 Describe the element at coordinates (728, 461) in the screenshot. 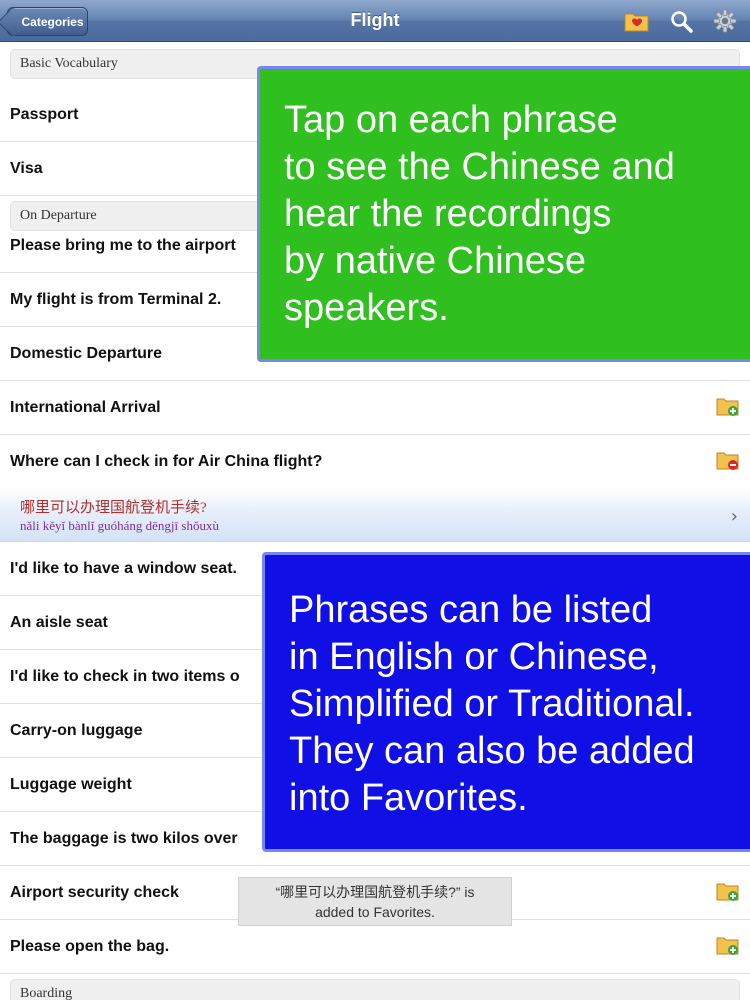

I see `remove-from-favorites-folder-icon` at that location.